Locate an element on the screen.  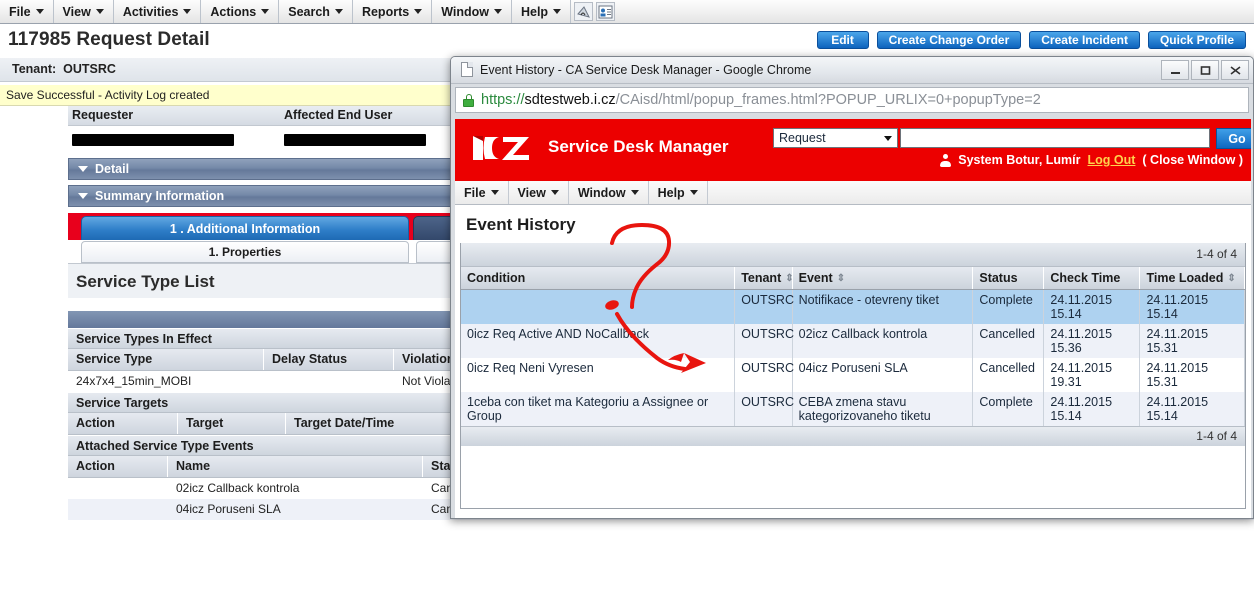
subtab-properties: 1. Properties is located at coordinates (245, 252).